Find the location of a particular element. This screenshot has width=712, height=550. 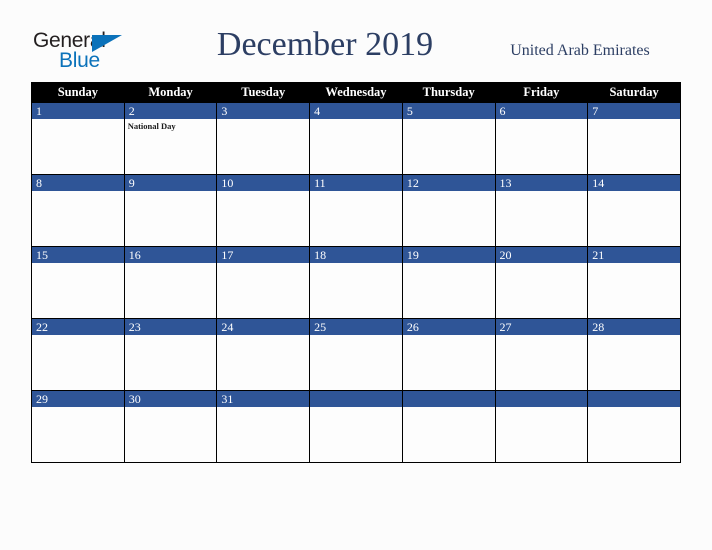

day-number: 18 is located at coordinates (356, 255).